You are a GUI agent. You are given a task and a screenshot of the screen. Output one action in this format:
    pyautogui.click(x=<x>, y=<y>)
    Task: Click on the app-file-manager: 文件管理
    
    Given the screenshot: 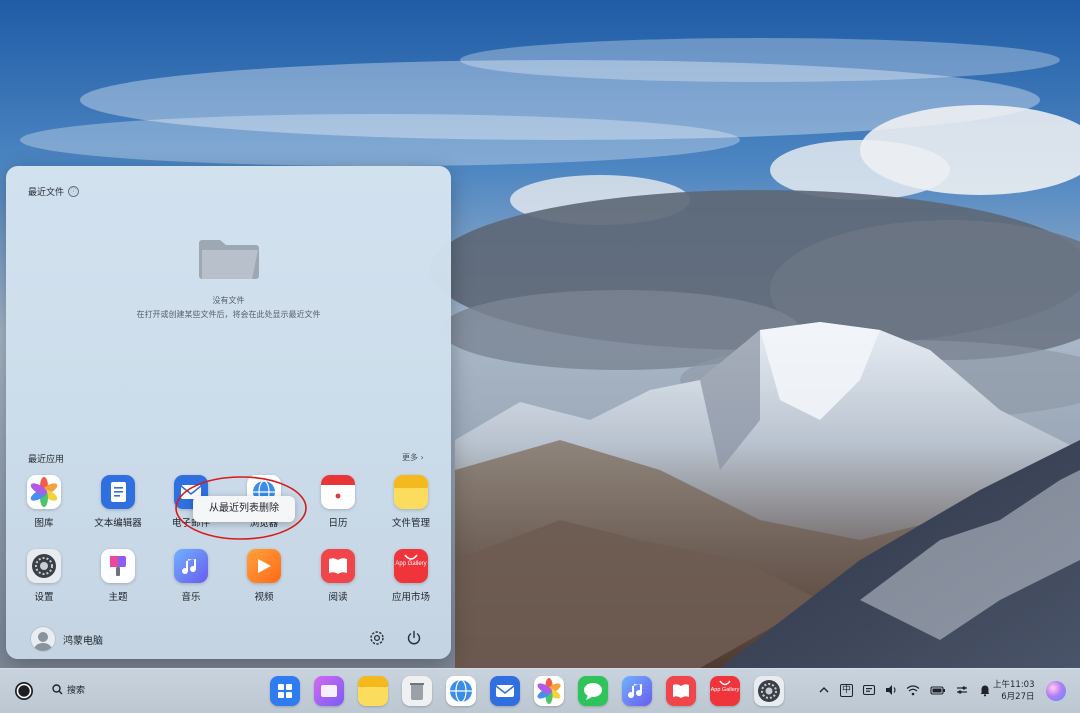 What is the action you would take?
    pyautogui.click(x=411, y=502)
    